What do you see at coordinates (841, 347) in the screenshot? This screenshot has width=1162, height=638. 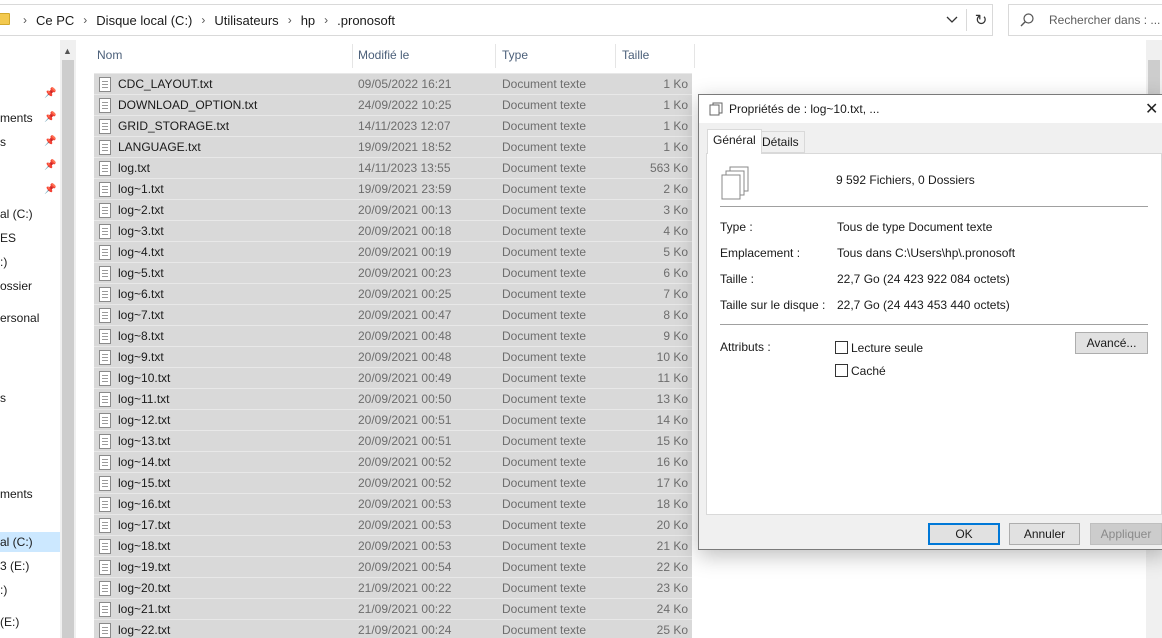 I see `readonly-checkbox` at bounding box center [841, 347].